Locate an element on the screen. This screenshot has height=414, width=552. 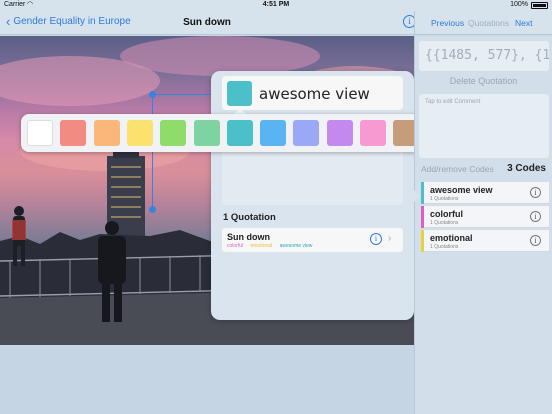
add-remove-codes-button: Add/remove Codes is located at coordinates (457, 169).